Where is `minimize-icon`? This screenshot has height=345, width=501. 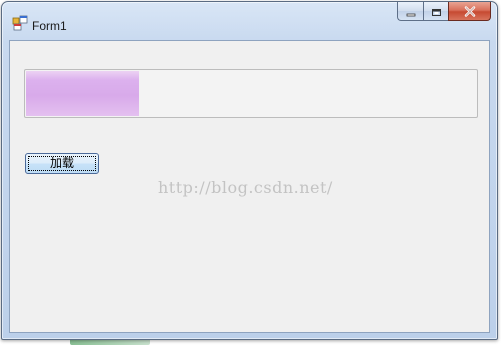 minimize-icon is located at coordinates (411, 11).